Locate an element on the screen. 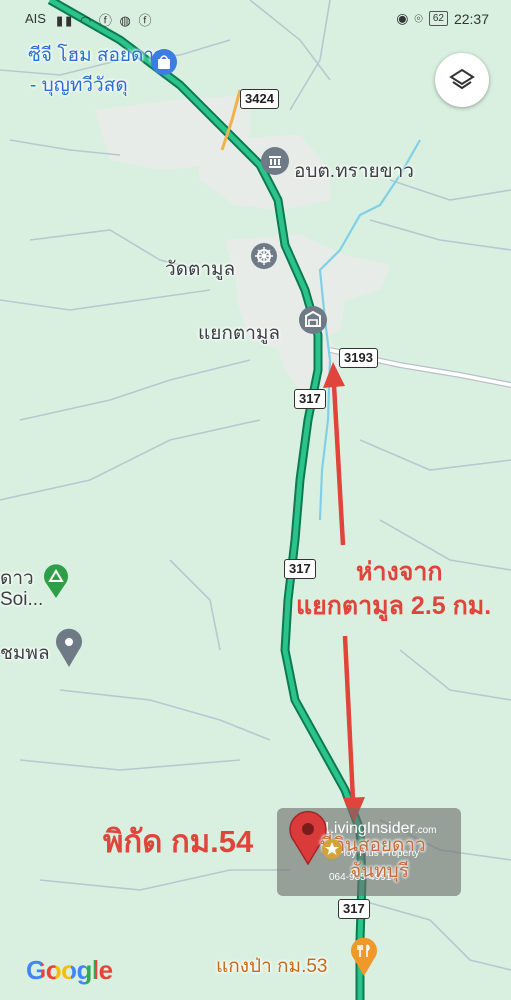  google-logo-text: Google is located at coordinates (69, 970).